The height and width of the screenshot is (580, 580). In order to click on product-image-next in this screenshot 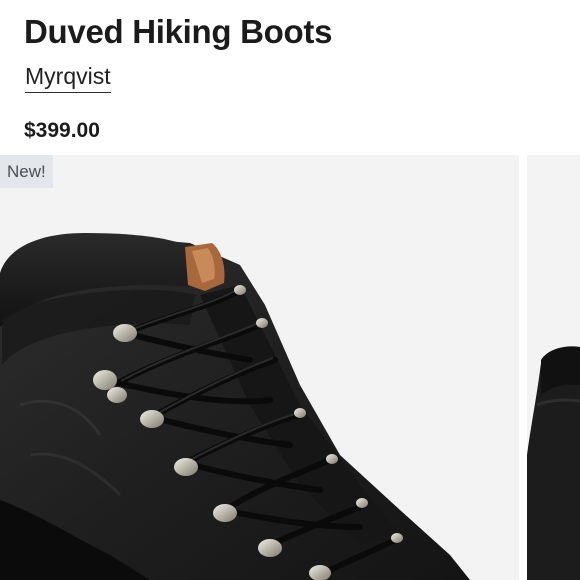, I will do `click(553, 367)`.